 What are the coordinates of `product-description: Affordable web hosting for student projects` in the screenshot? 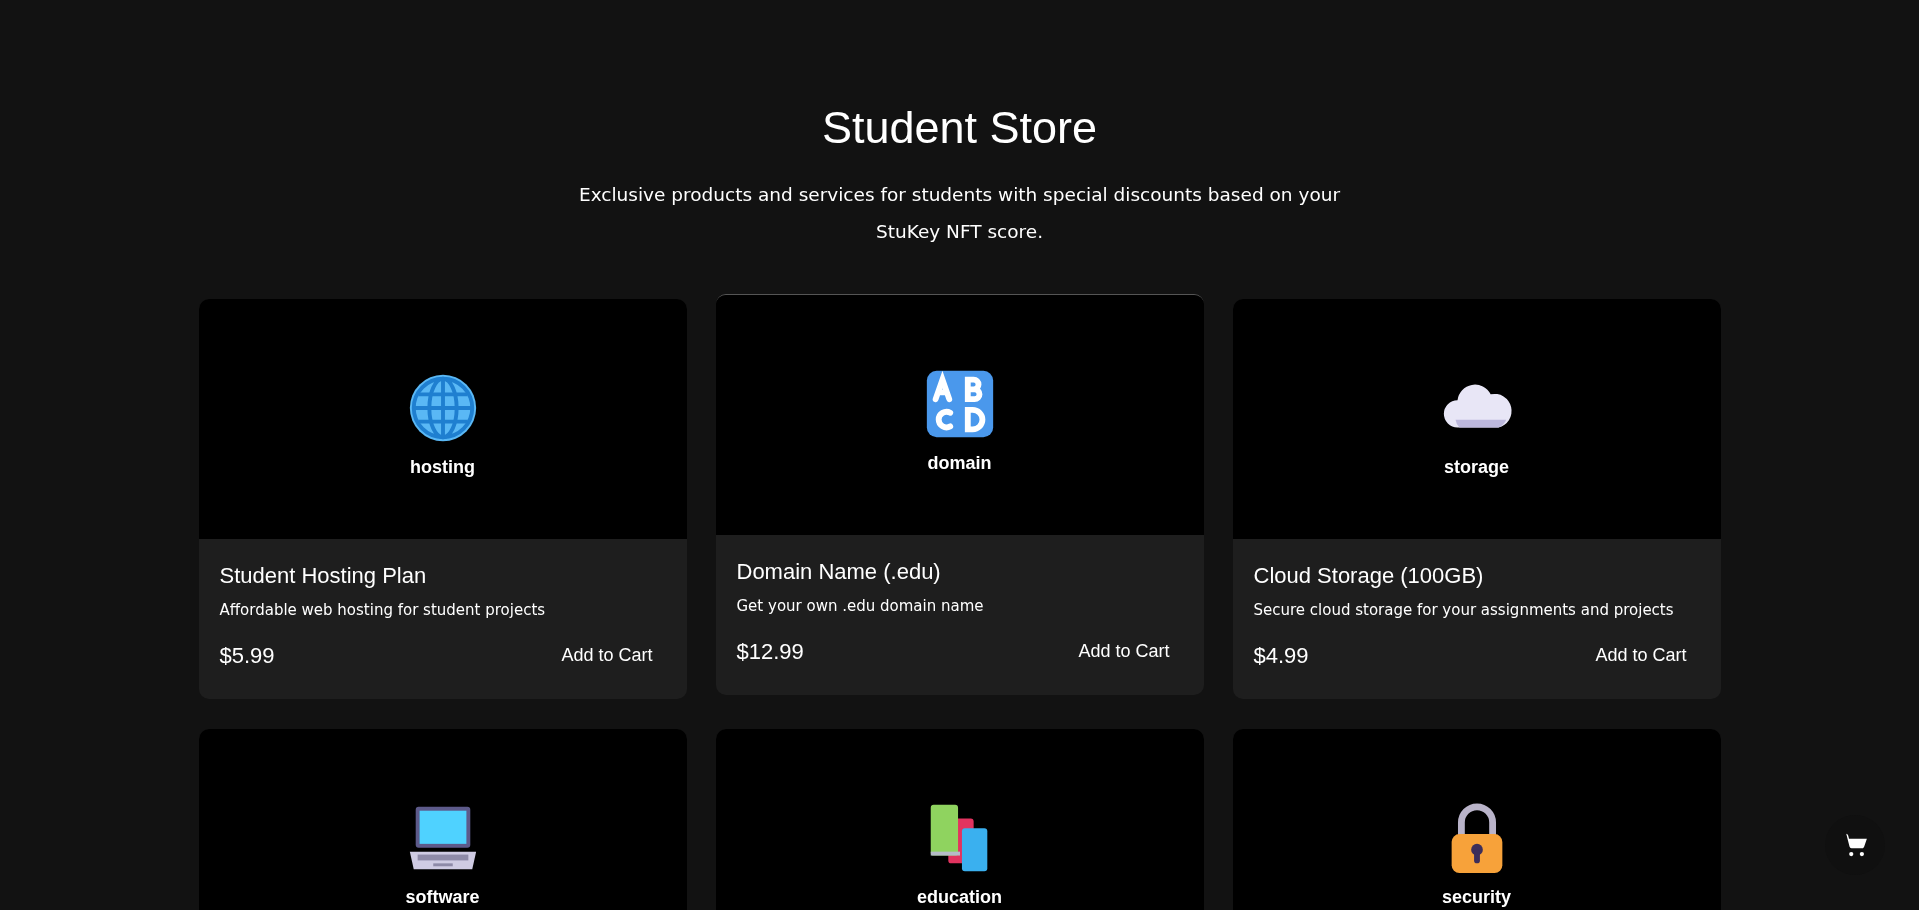 It's located at (383, 610).